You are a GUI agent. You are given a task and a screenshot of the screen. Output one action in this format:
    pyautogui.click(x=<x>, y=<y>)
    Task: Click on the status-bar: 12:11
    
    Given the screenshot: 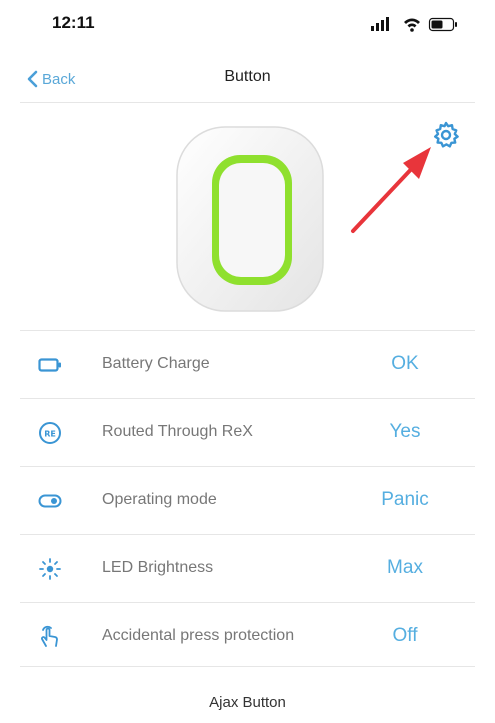 What is the action you would take?
    pyautogui.click(x=247, y=24)
    